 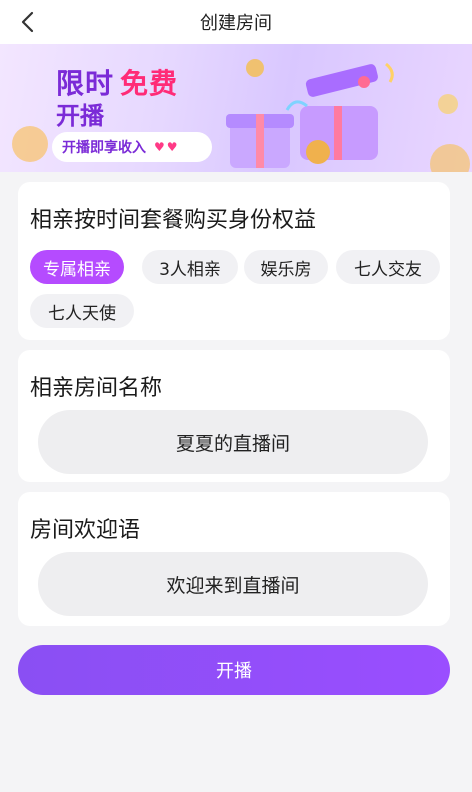 What do you see at coordinates (167, 147) in the screenshot?
I see `heart-icon: ♥♥` at bounding box center [167, 147].